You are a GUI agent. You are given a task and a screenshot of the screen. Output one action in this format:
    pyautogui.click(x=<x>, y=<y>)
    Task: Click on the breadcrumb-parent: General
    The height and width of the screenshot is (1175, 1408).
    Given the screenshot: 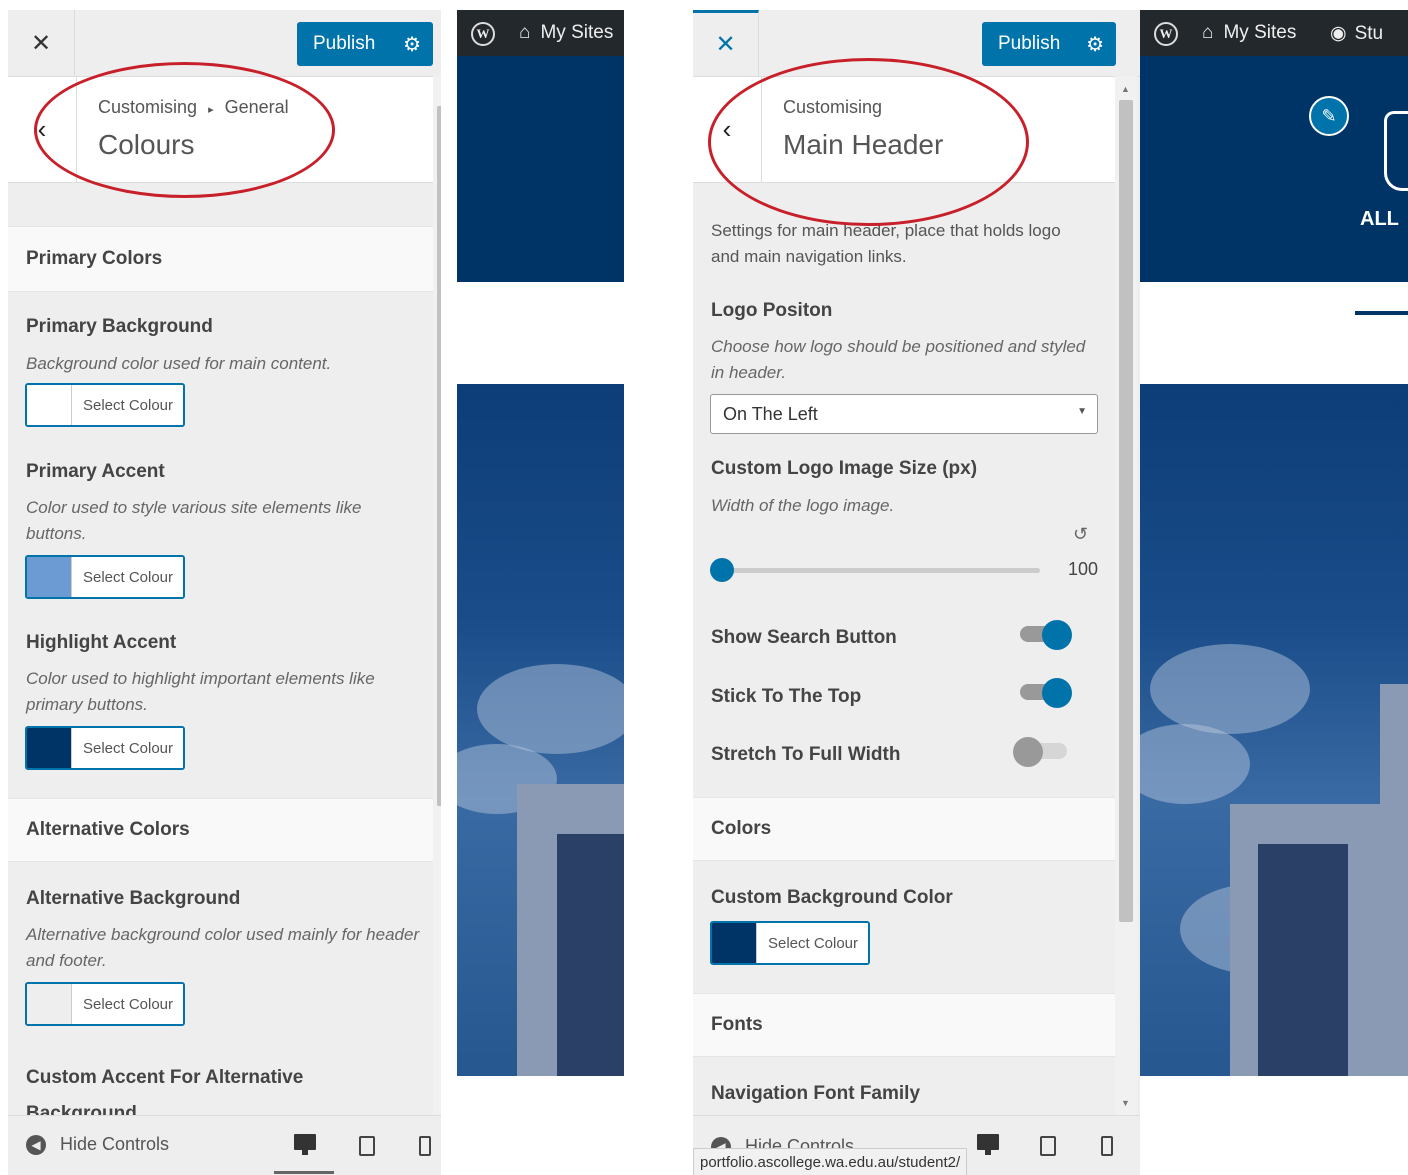 What is the action you would take?
    pyautogui.click(x=256, y=107)
    